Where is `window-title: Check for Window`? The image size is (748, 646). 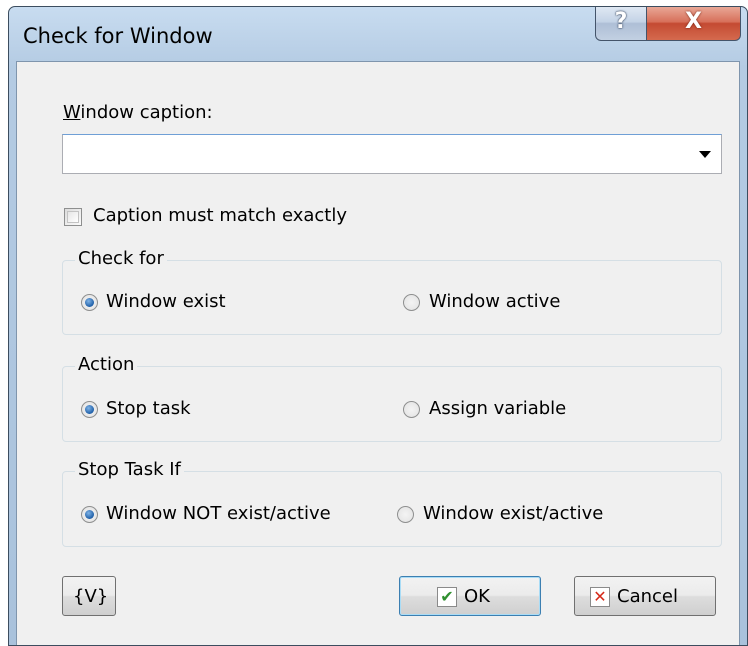 window-title: Check for Window is located at coordinates (118, 36).